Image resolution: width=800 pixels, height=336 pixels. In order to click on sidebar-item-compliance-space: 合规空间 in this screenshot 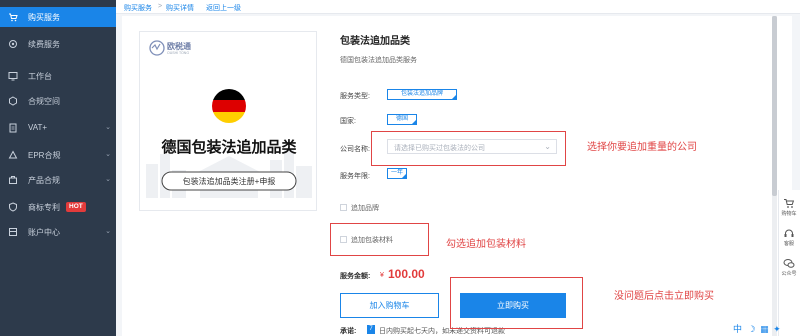, I will do `click(58, 101)`.